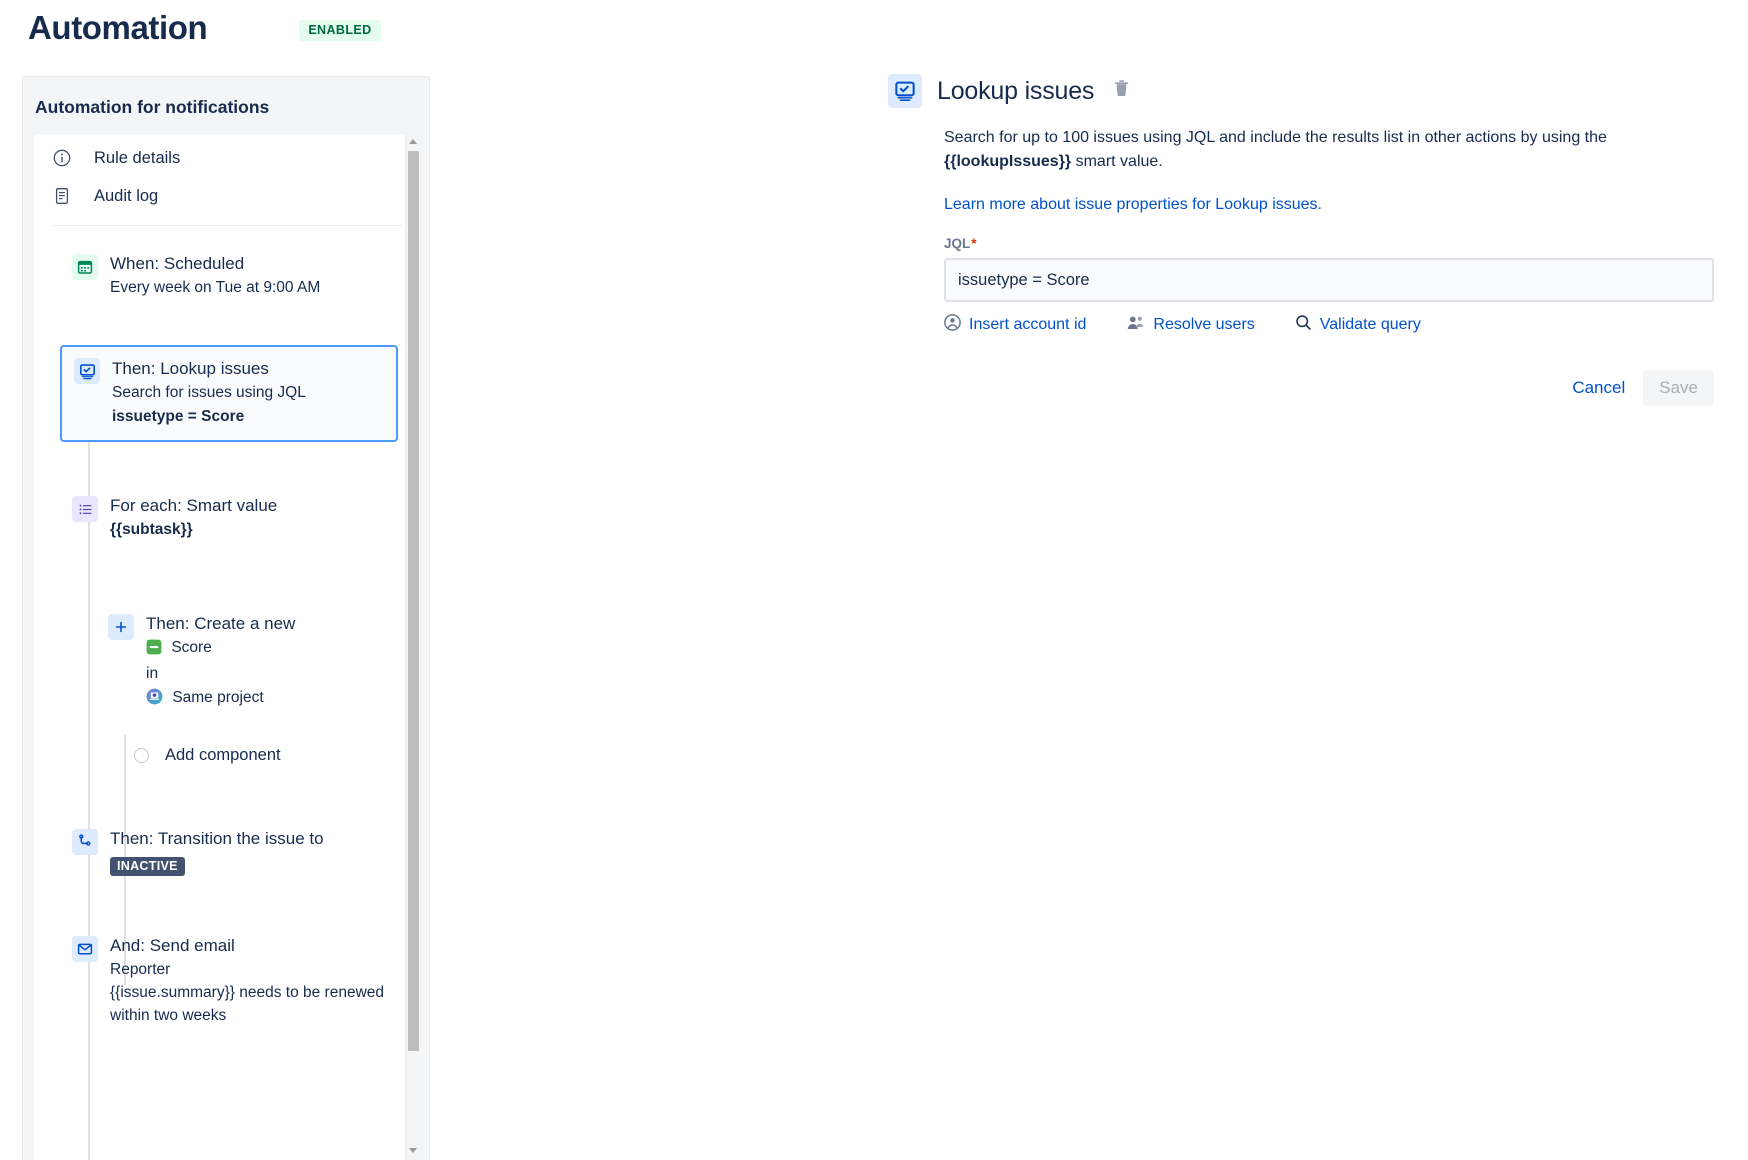 The image size is (1748, 1160). What do you see at coordinates (1121, 91) in the screenshot?
I see `trash-icon` at bounding box center [1121, 91].